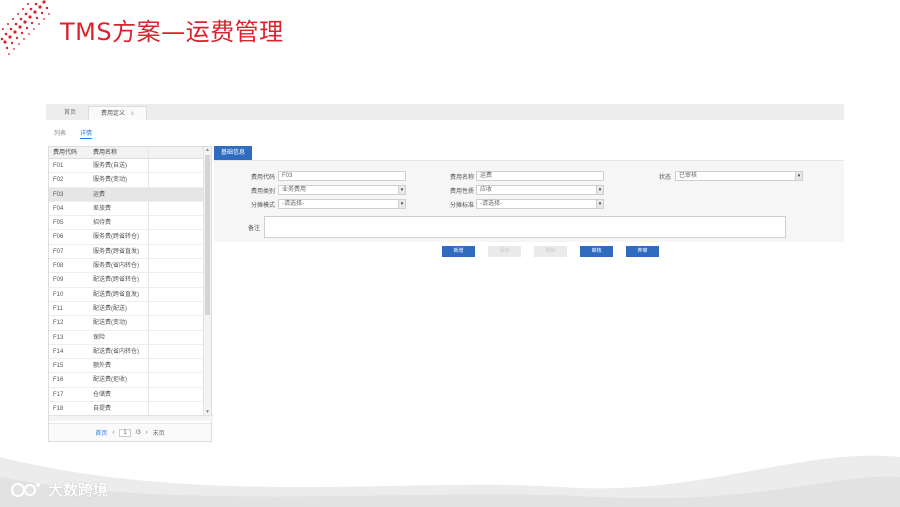  I want to click on fee-code-cell: F09, so click(58, 280).